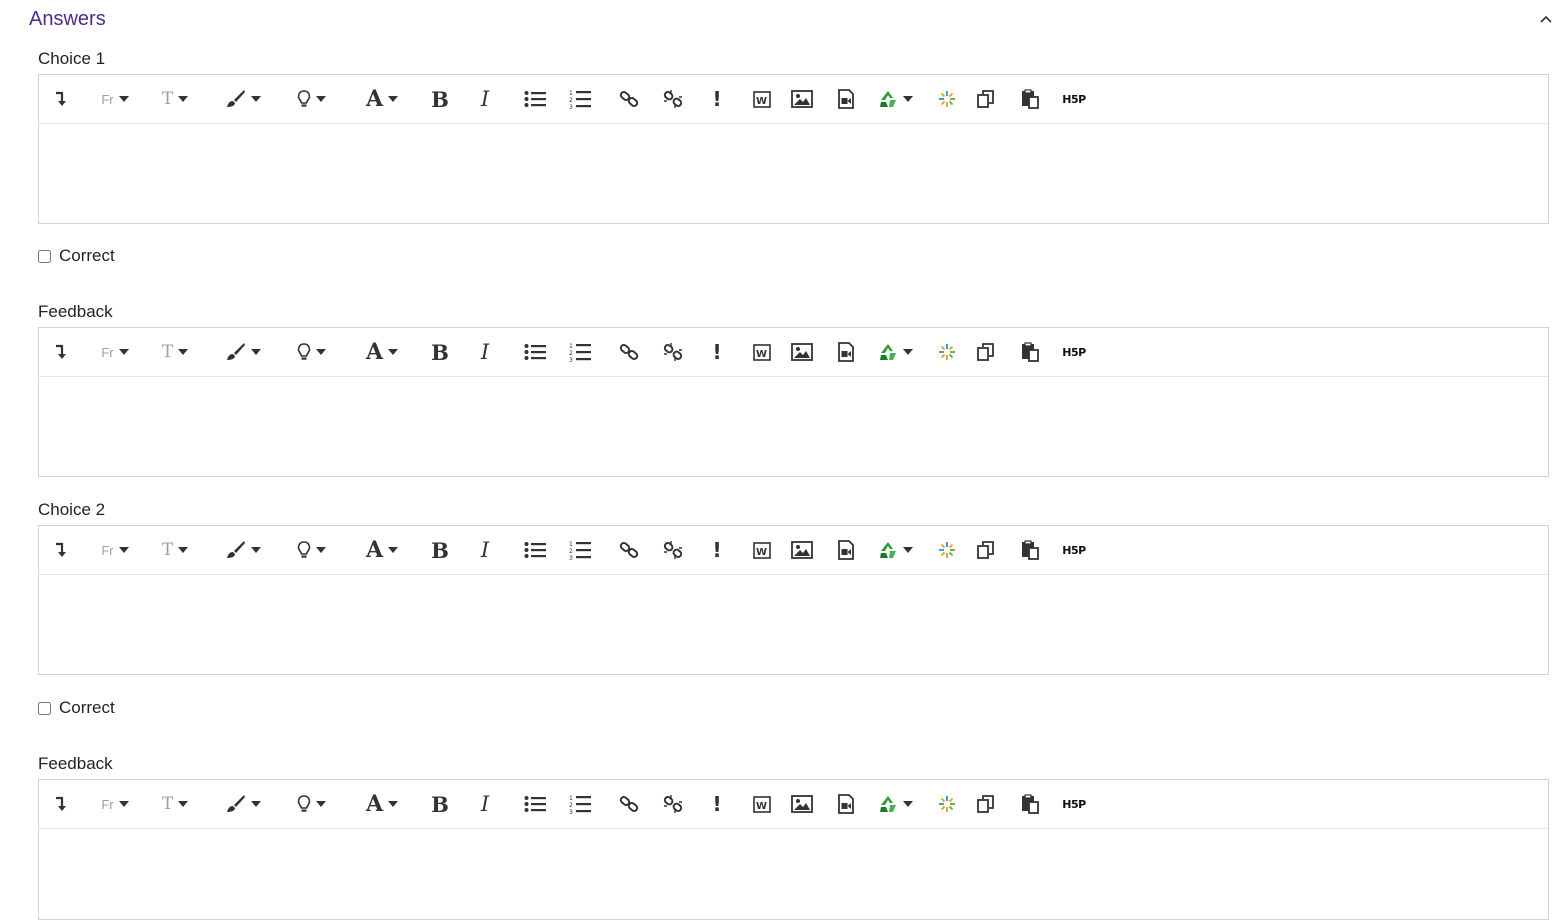 Image resolution: width=1564 pixels, height=920 pixels. What do you see at coordinates (67, 19) in the screenshot?
I see `section-title: Answers` at bounding box center [67, 19].